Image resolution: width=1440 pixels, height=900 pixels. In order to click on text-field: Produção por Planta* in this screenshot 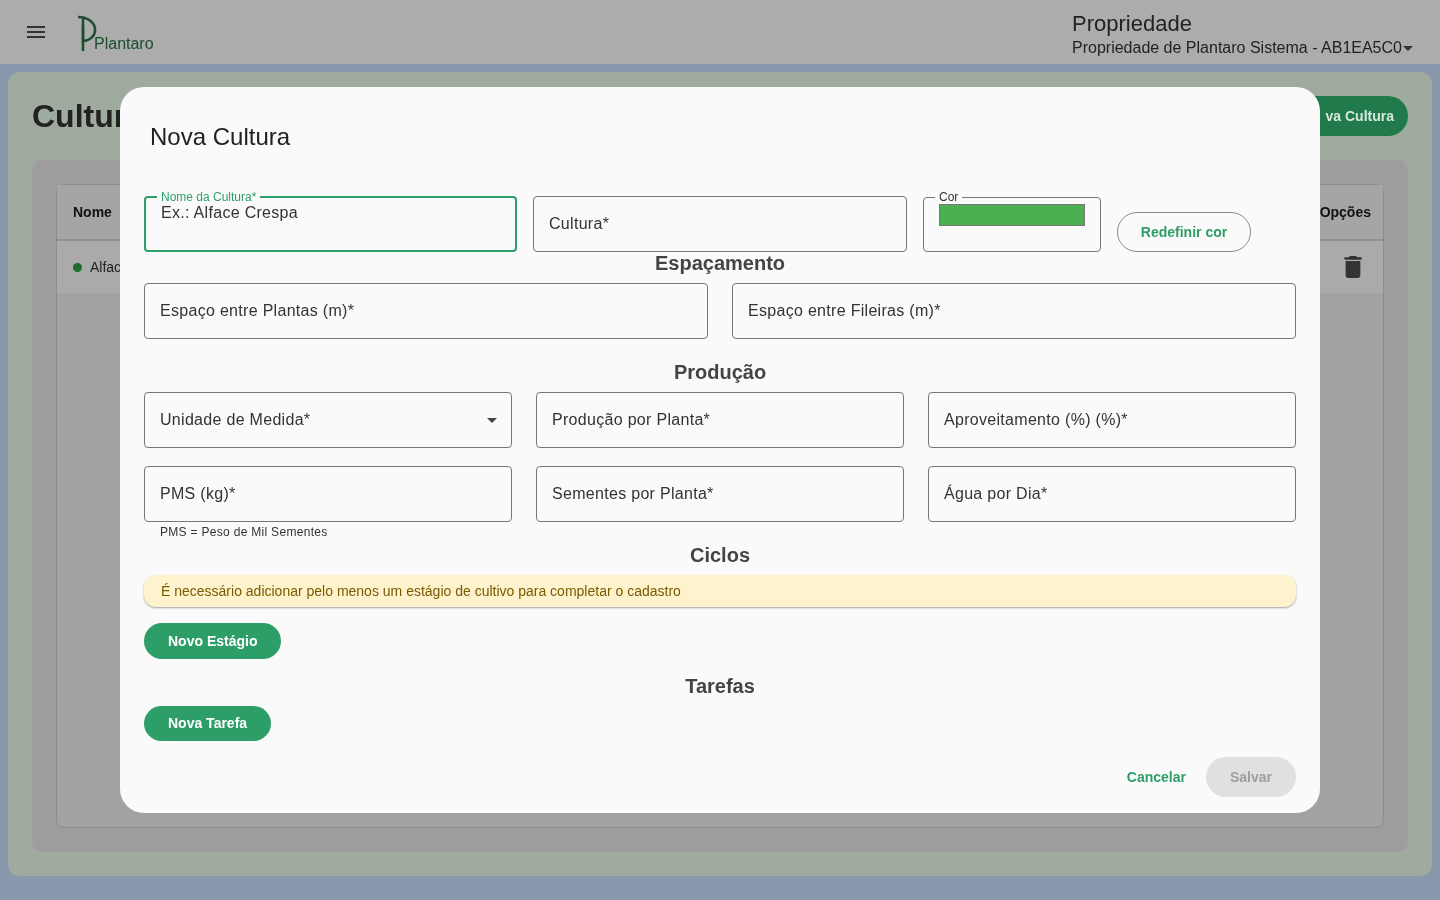, I will do `click(720, 420)`.